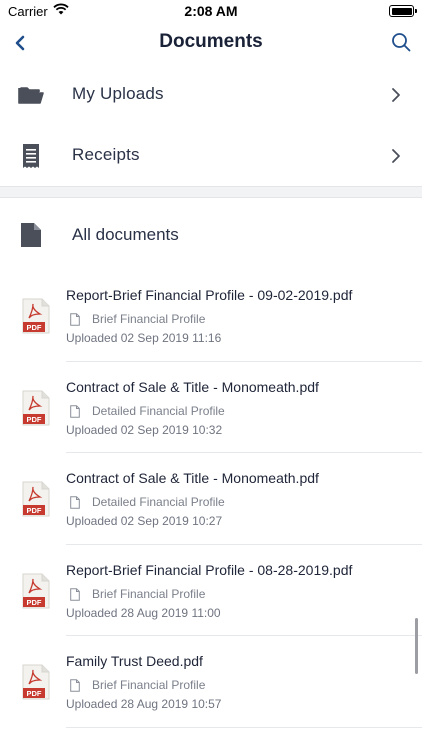  I want to click on document-uploaded: Uploaded 28 Aug 2019 11:00, so click(143, 612).